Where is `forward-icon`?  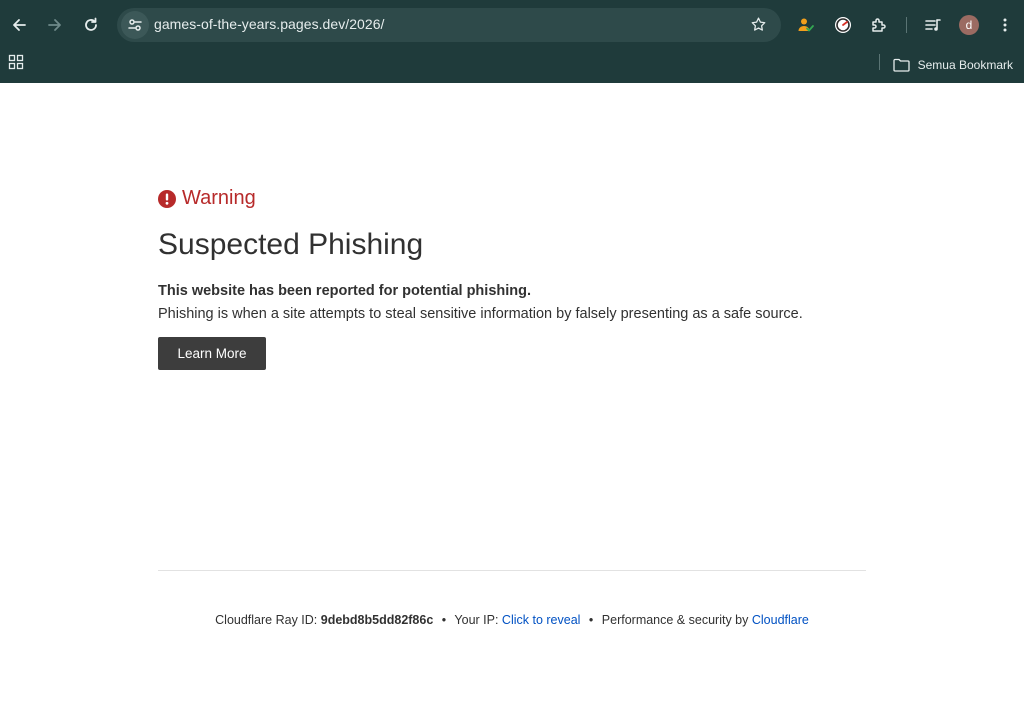 forward-icon is located at coordinates (54, 25).